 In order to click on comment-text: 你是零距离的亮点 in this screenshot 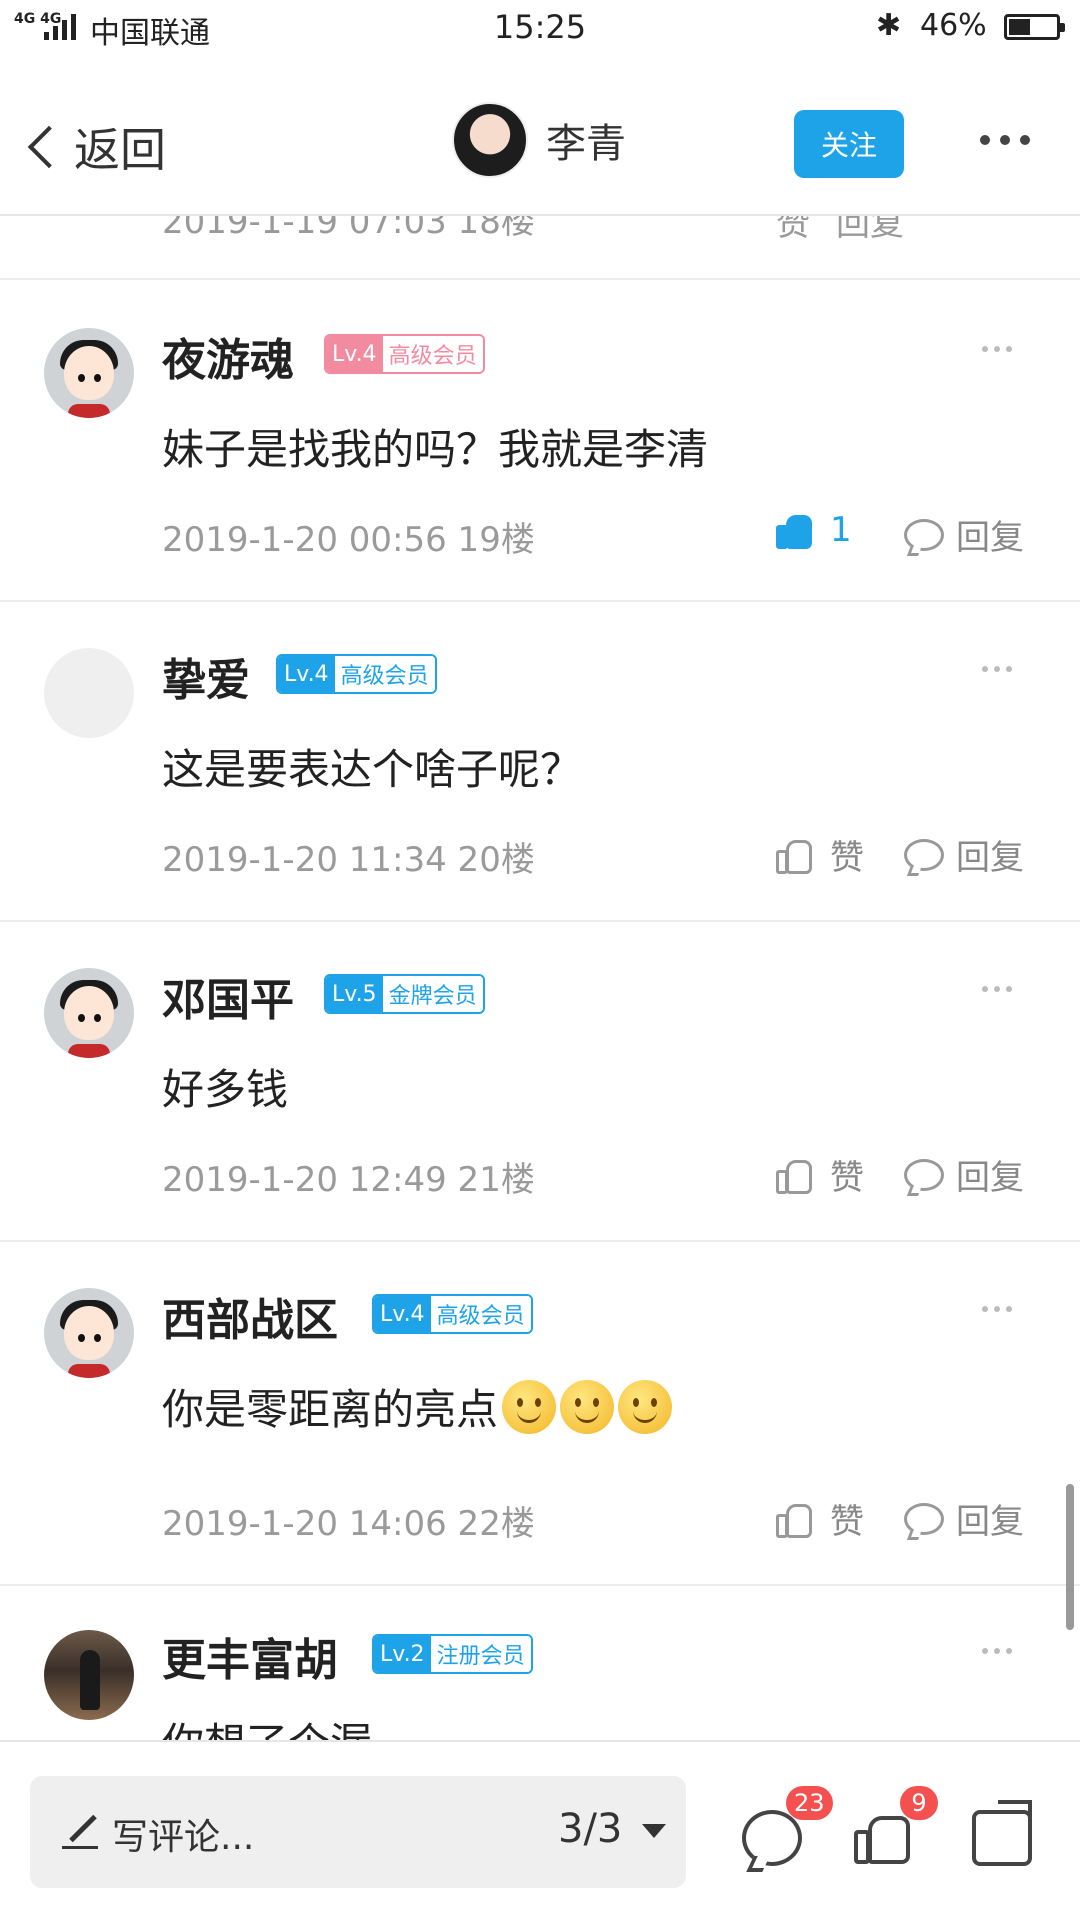, I will do `click(330, 1409)`.